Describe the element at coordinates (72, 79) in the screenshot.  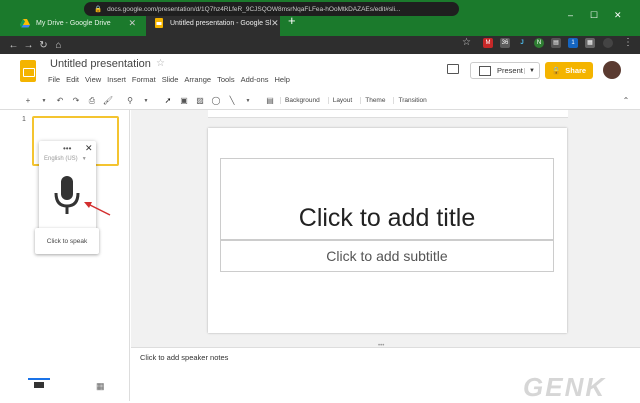
I see `menu-edit: Edit` at that location.